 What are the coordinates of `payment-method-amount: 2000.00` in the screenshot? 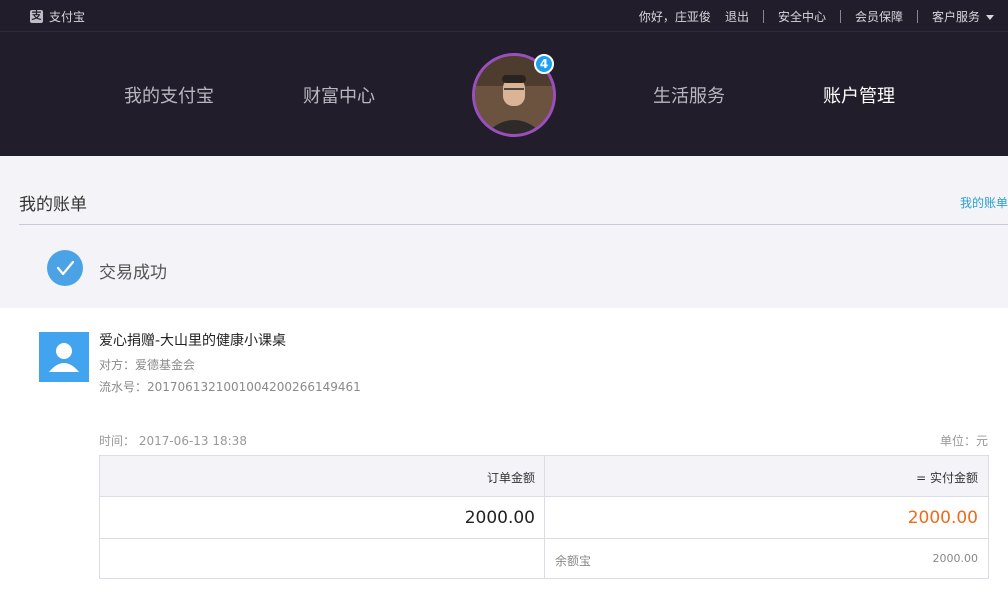 It's located at (955, 558).